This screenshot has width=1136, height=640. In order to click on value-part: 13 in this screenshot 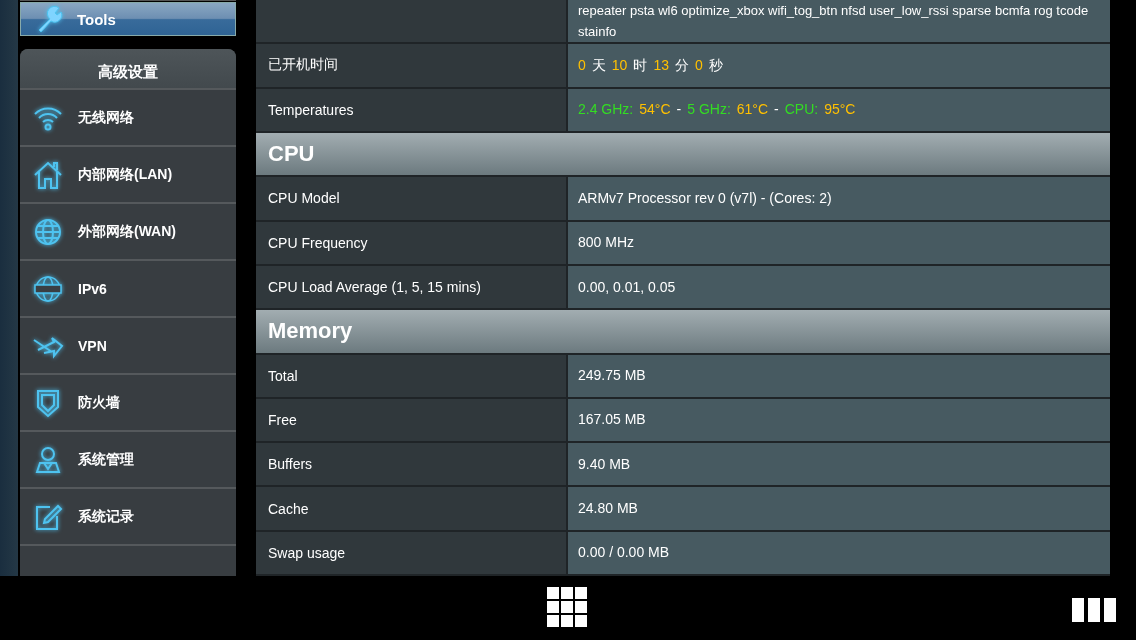, I will do `click(661, 65)`.